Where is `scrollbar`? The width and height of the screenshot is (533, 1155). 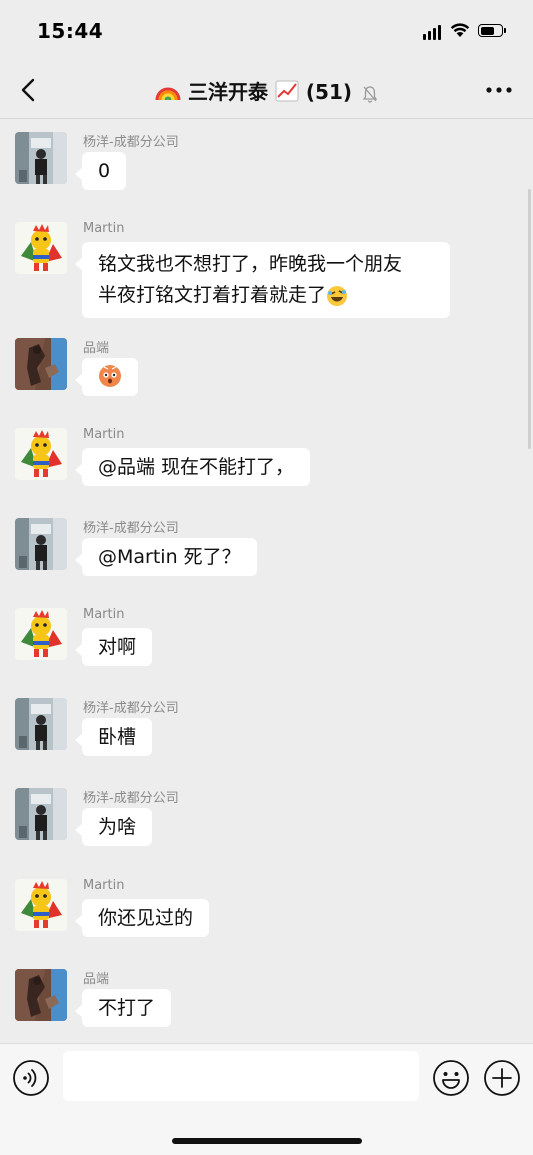 scrollbar is located at coordinates (529, 319).